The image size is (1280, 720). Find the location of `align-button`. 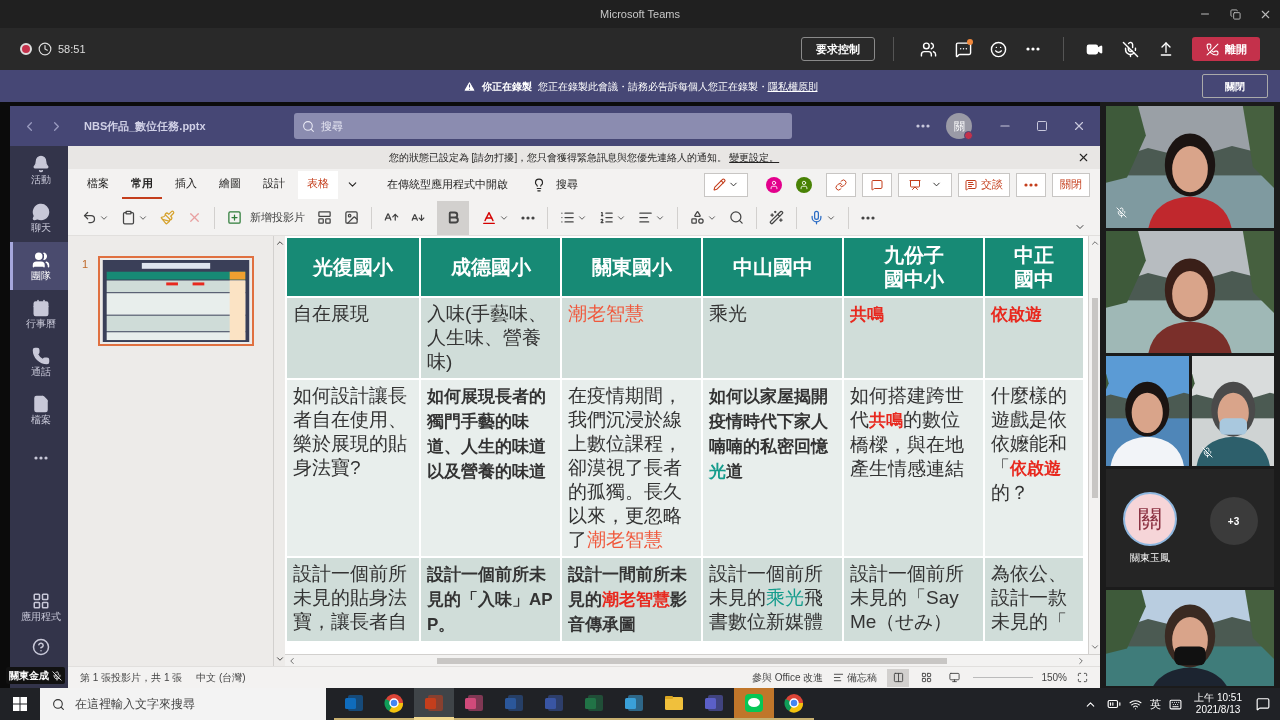

align-button is located at coordinates (651, 217).